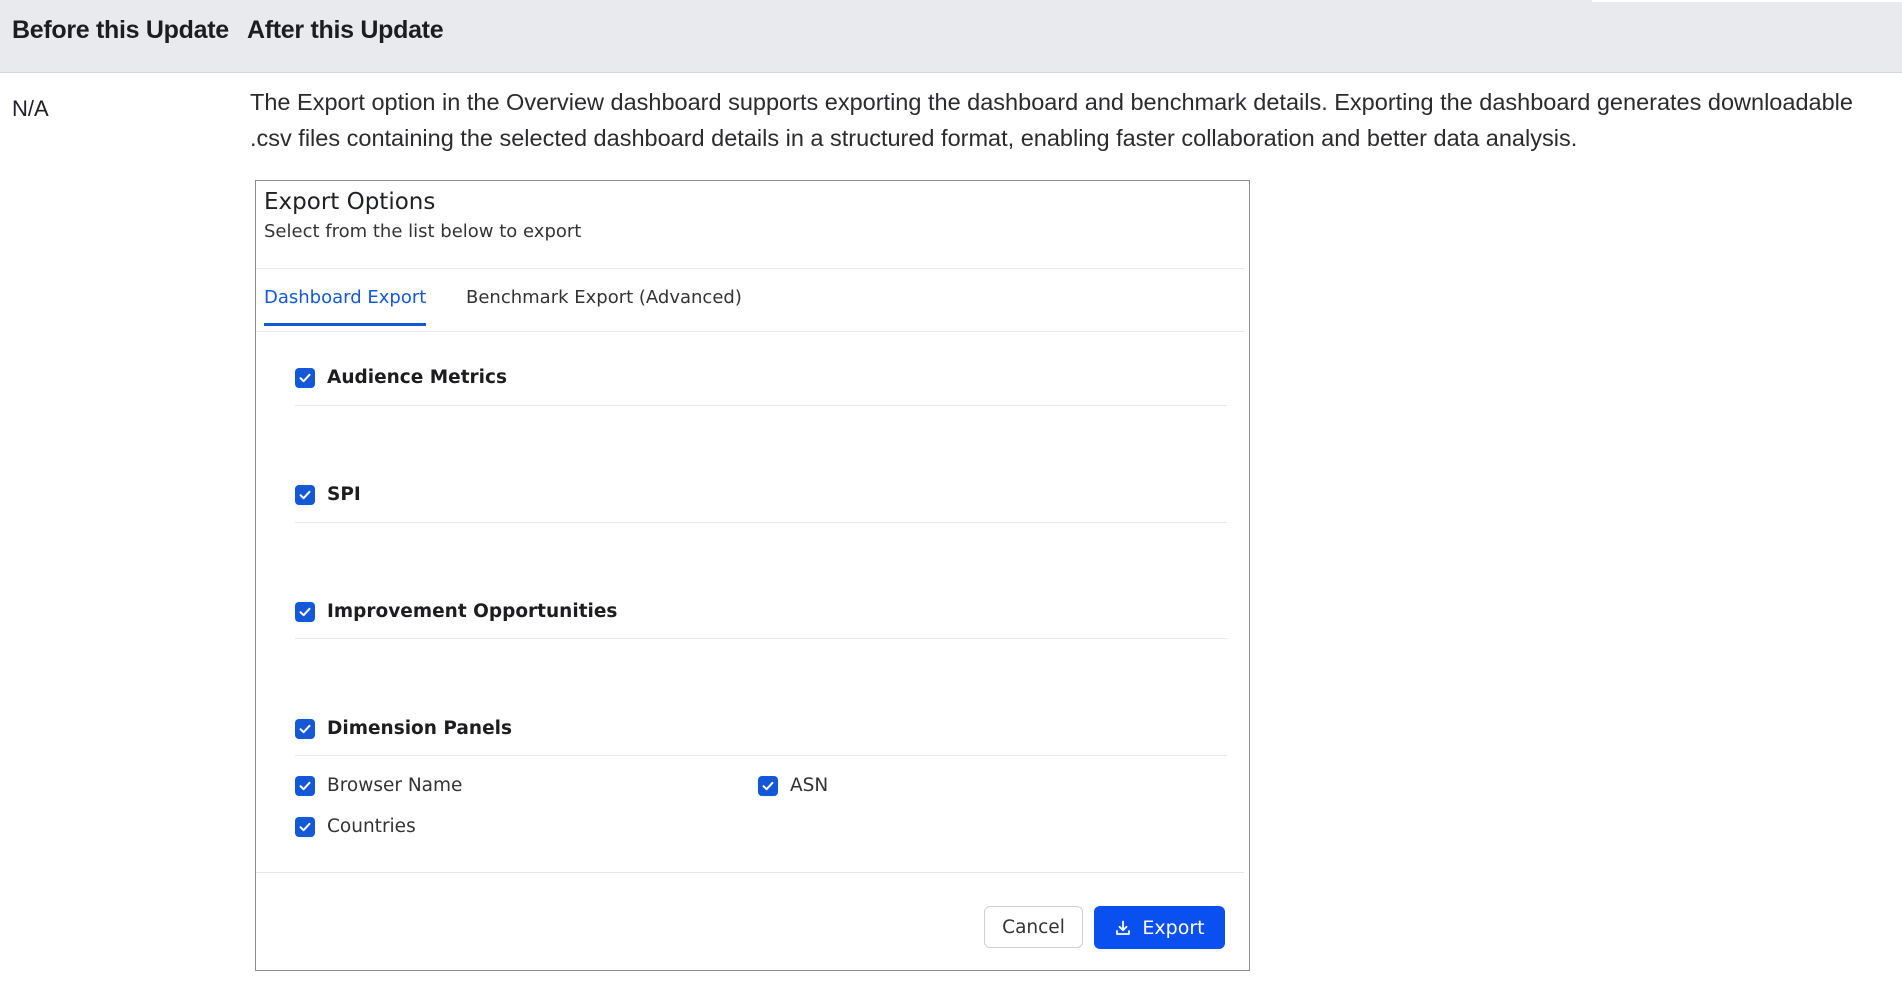 This screenshot has width=1902, height=997. Describe the element at coordinates (371, 826) in the screenshot. I see `dimension-label: Countries` at that location.